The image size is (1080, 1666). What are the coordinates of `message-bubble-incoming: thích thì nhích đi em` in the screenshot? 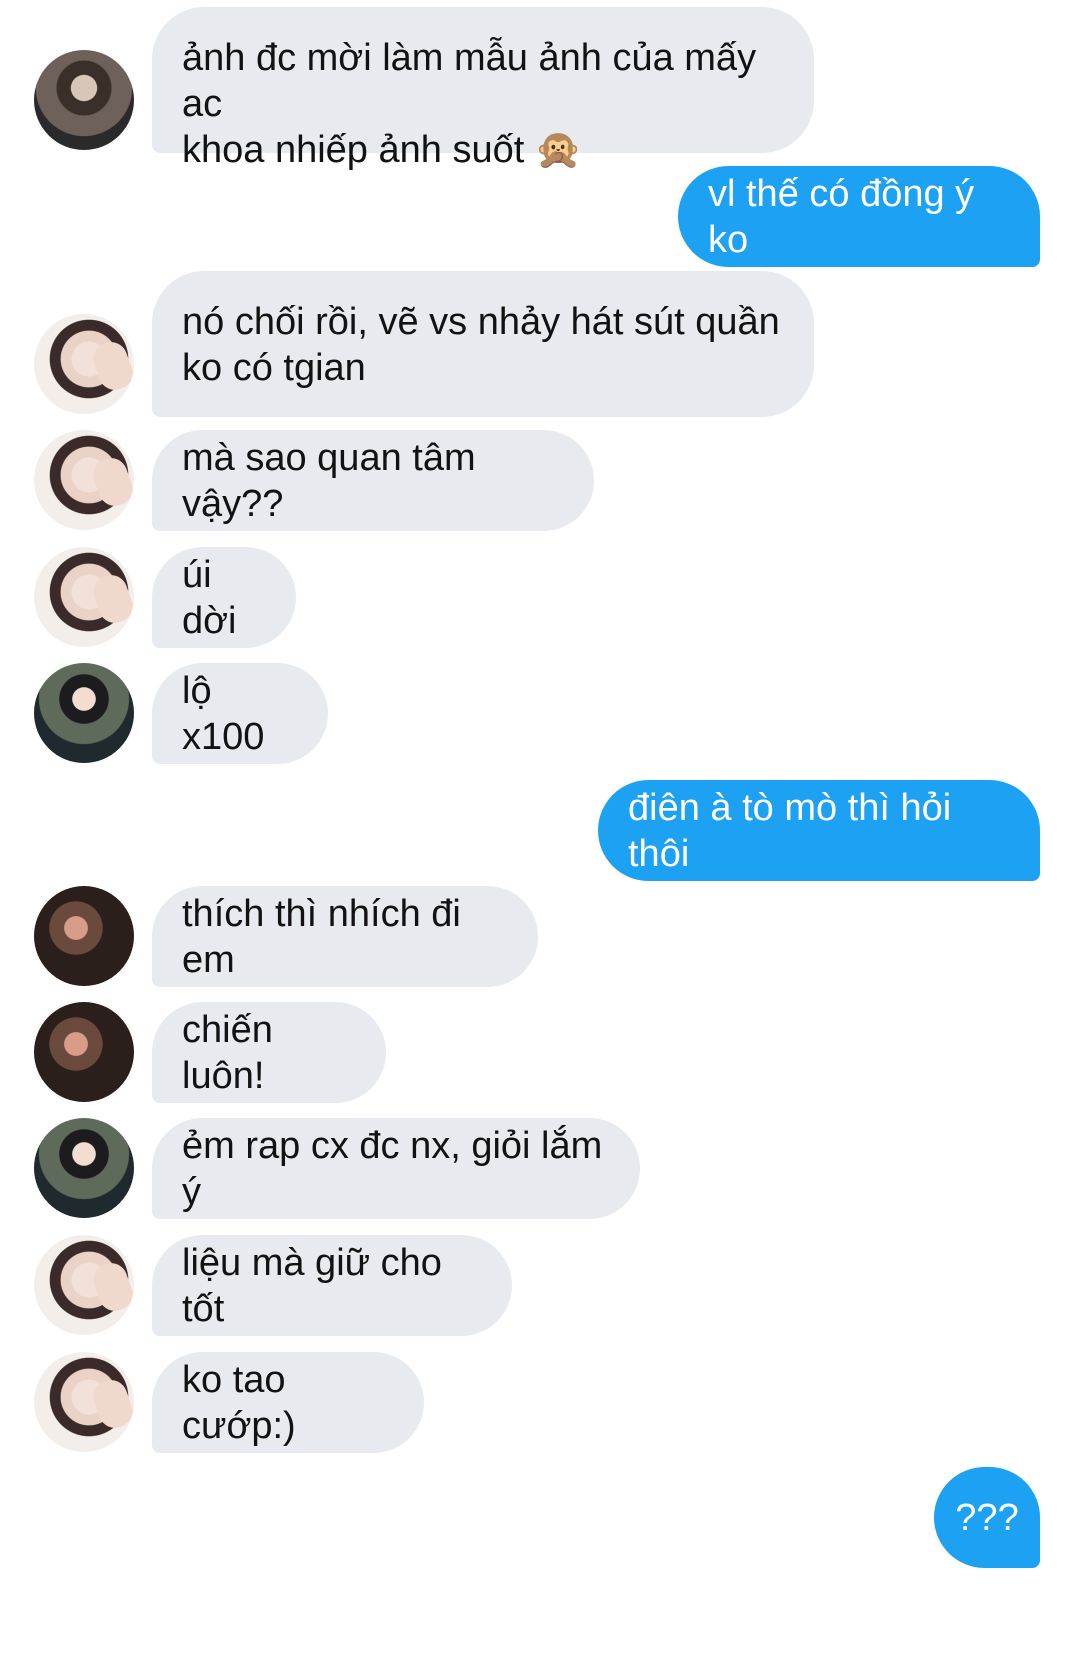 It's located at (345, 936).